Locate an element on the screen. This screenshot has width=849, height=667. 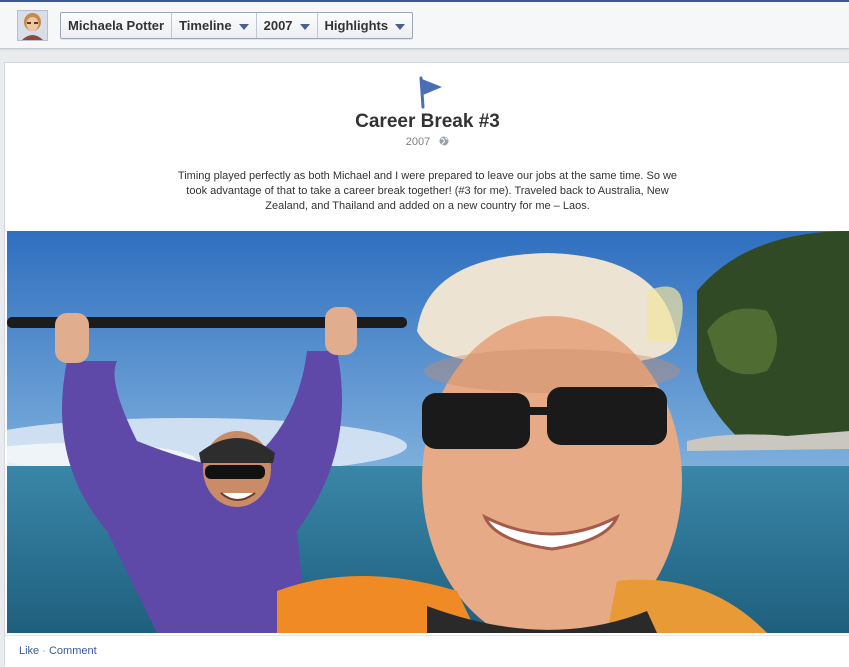
breadcrumb-timeline: Timeline is located at coordinates (214, 25).